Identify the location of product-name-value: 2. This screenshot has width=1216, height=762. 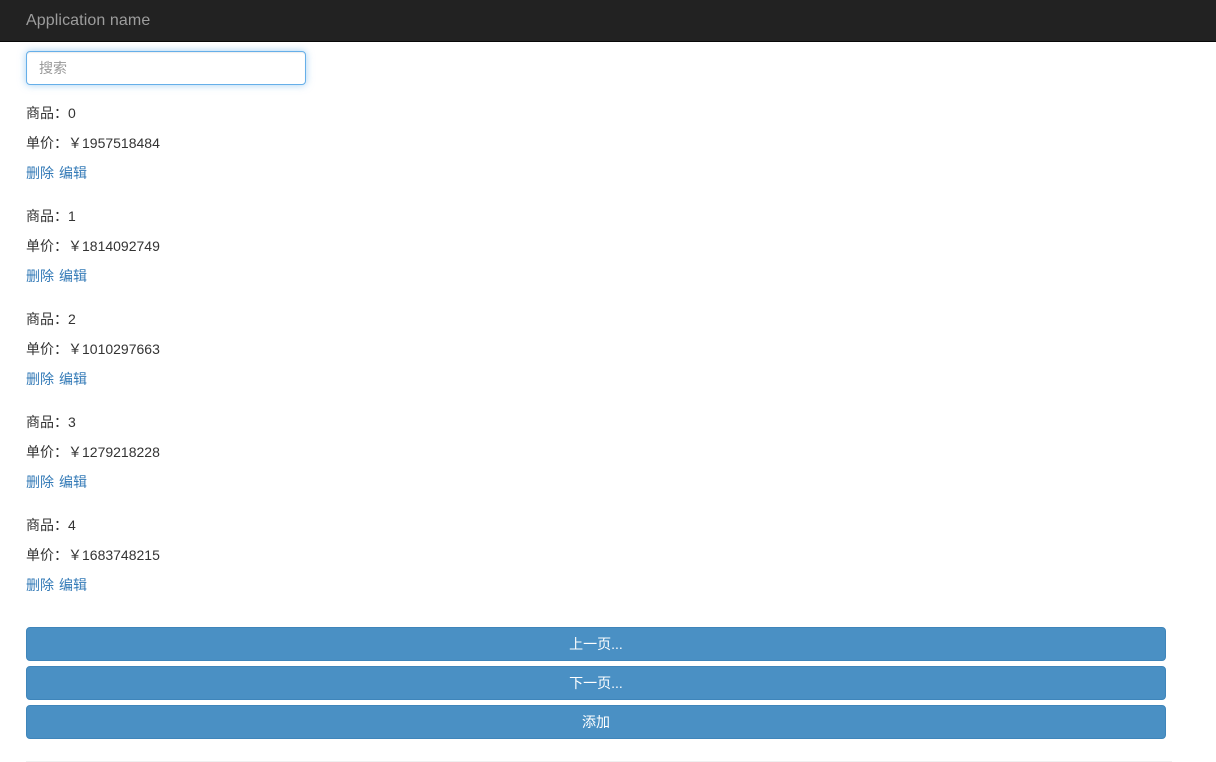
(72, 319).